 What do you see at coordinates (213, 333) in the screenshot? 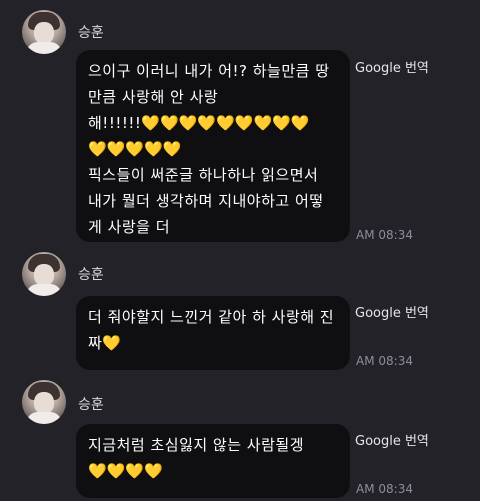
I see `message-bubble: 더 줘야할지 느낀거 같아 하 사랑해 진 짜💛` at bounding box center [213, 333].